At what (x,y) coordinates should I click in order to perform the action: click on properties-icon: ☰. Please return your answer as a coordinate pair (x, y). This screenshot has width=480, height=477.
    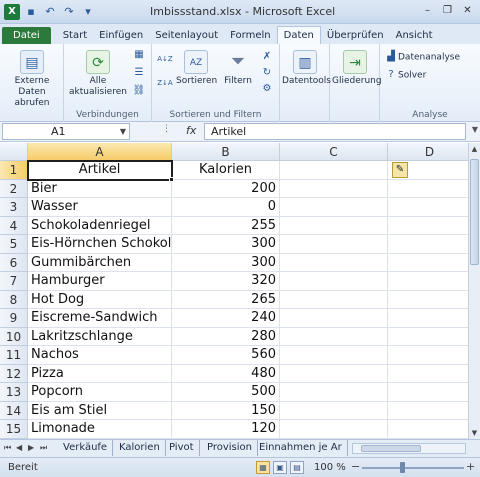
    Looking at the image, I should click on (139, 73).